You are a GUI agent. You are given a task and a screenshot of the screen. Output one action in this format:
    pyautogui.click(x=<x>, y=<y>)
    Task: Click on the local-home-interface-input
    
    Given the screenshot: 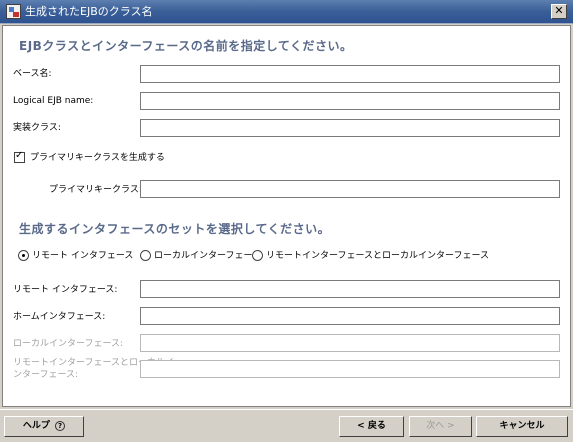 What is the action you would take?
    pyautogui.click(x=350, y=369)
    